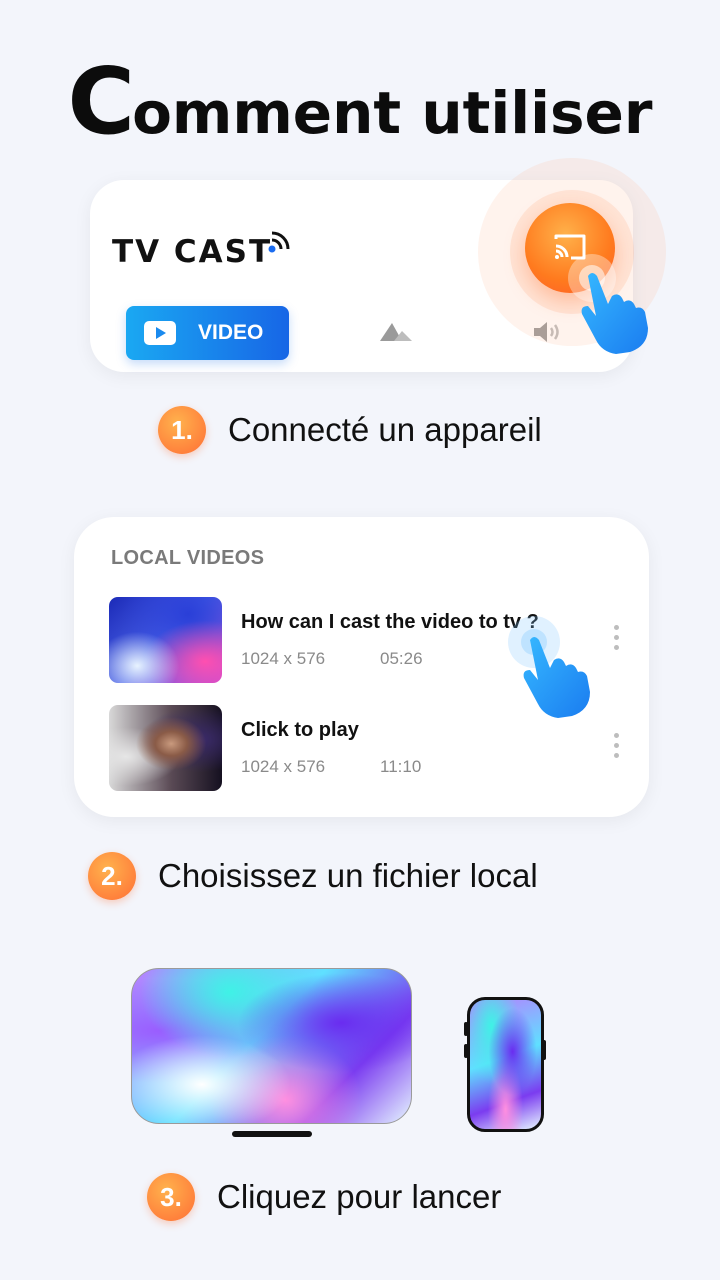 This screenshot has width=720, height=1280. I want to click on tv-stand, so click(272, 1134).